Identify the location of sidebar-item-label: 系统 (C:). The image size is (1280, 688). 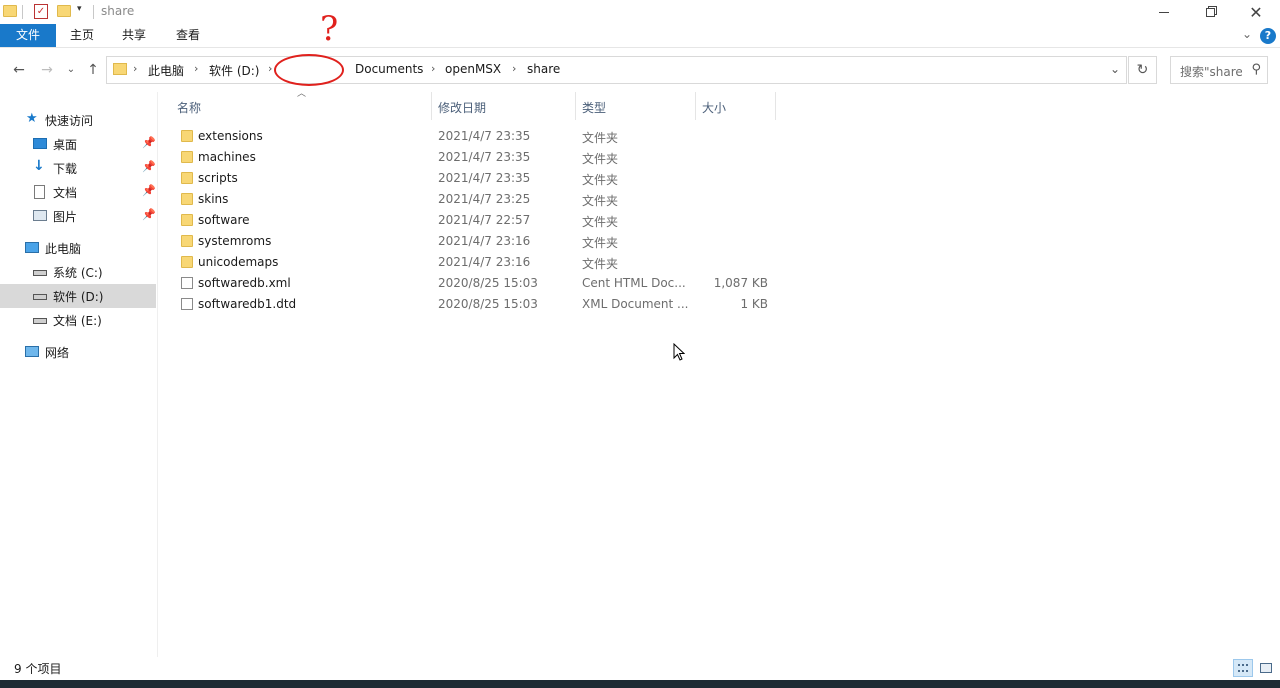
(78, 273).